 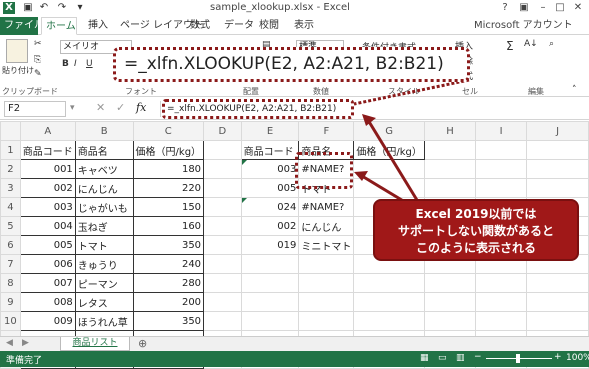 What do you see at coordinates (291, 64) in the screenshot?
I see `formula-zoom-callout: =_xlfn.XLOOKUP(E2, A2:A21, B2:B21)` at bounding box center [291, 64].